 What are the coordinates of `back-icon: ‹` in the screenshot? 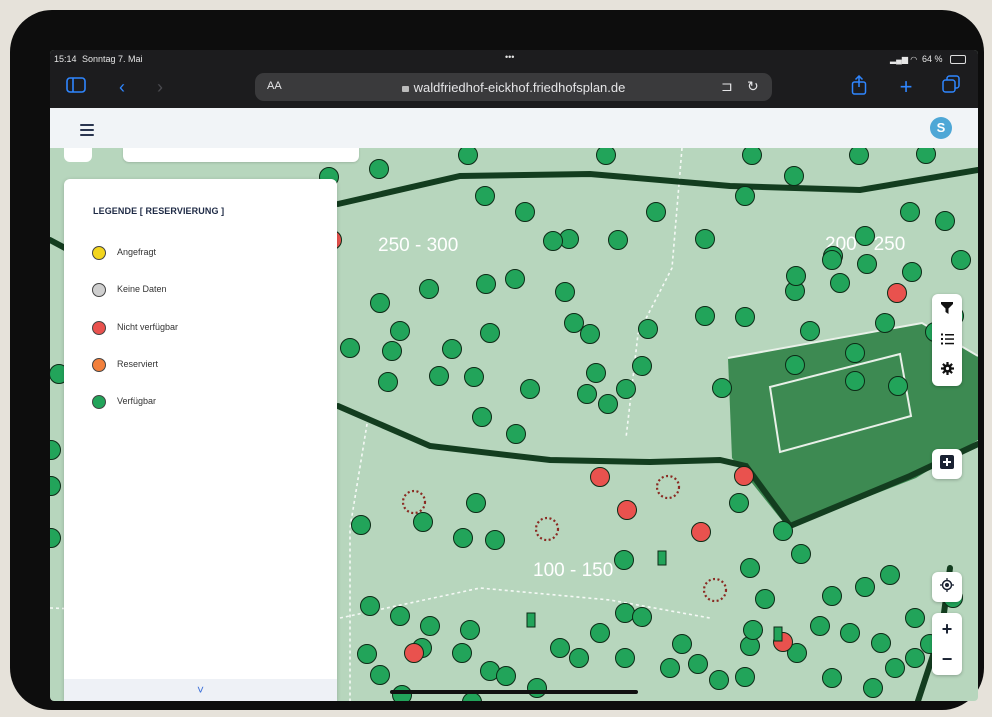 It's located at (122, 87).